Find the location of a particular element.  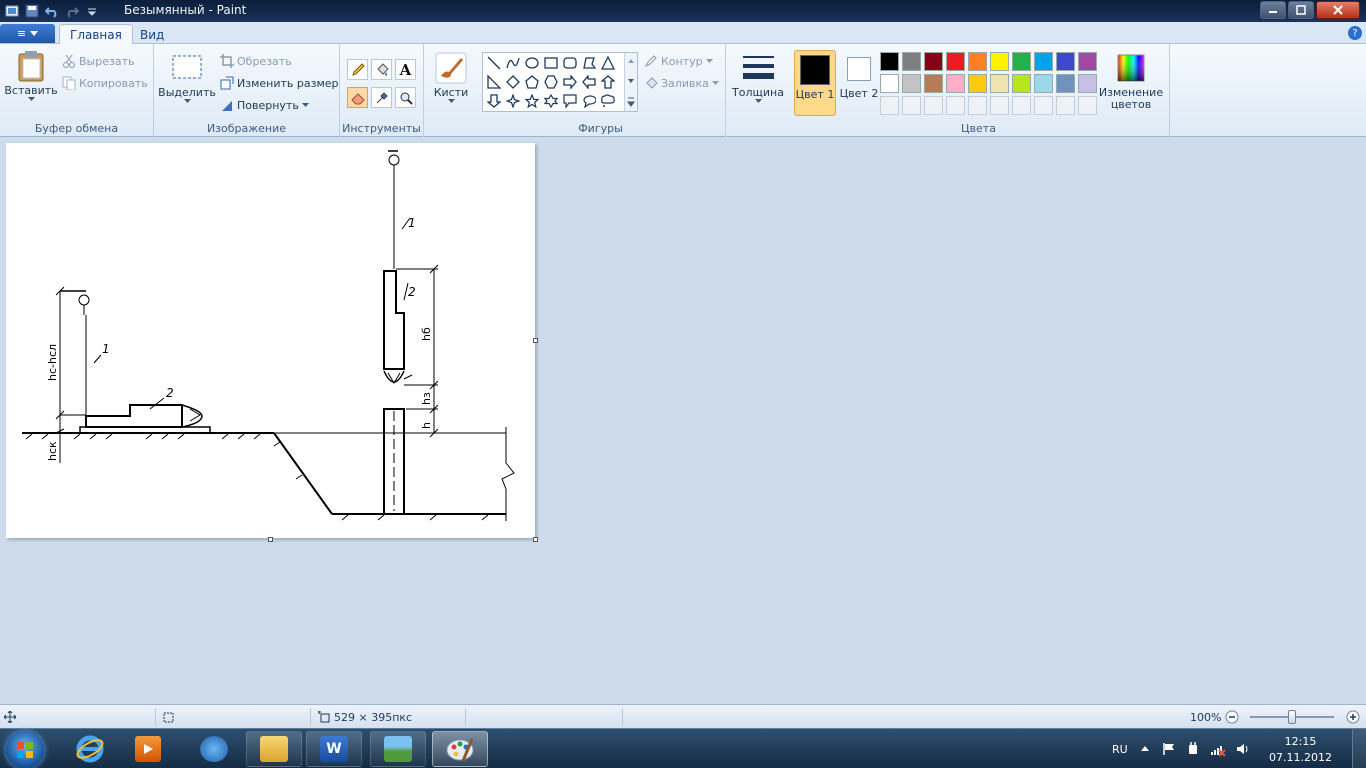

crop-button: Обрезать is located at coordinates (256, 61).